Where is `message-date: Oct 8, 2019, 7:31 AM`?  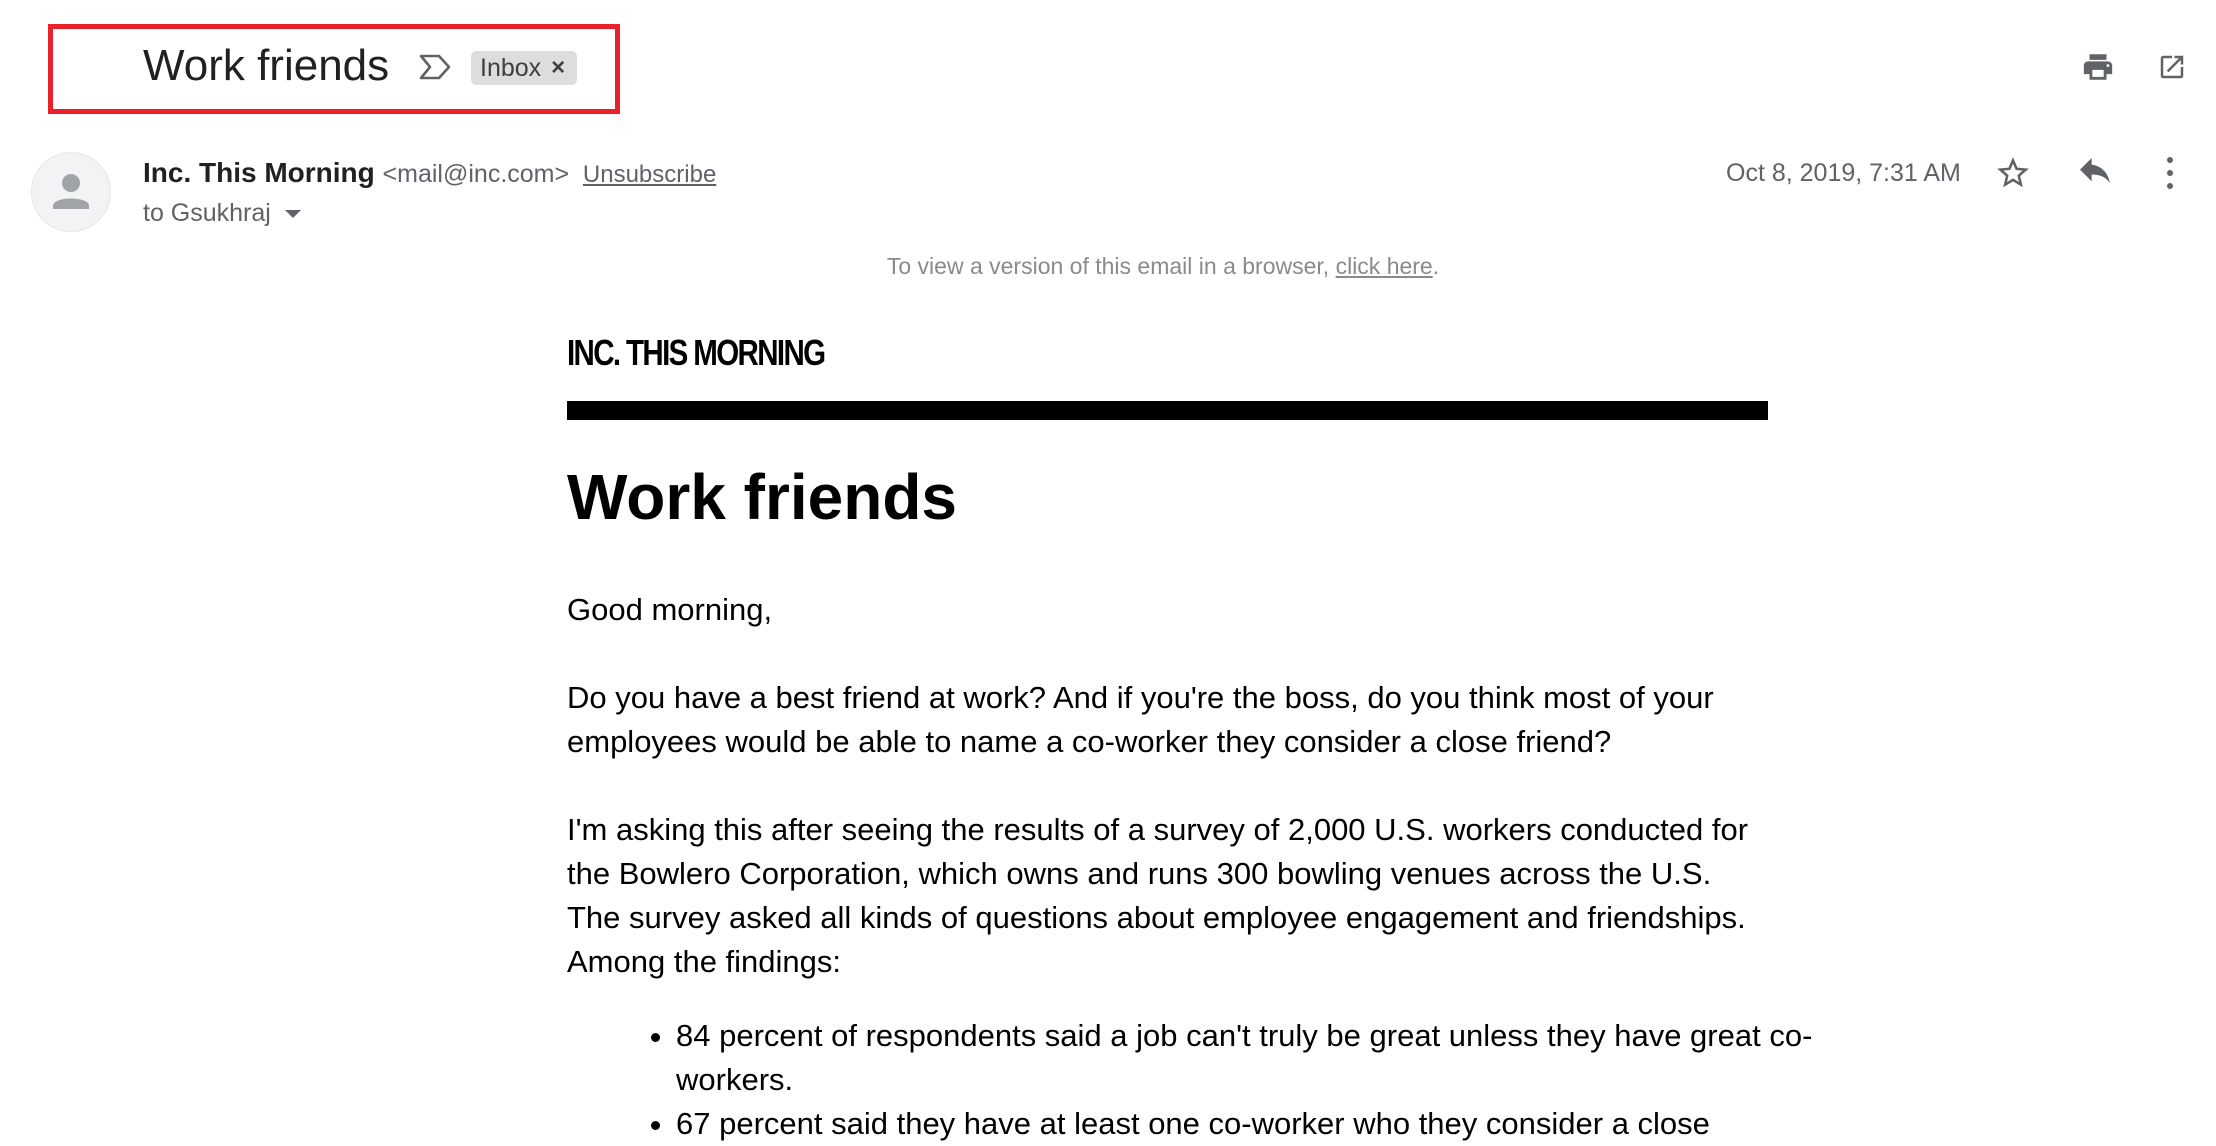
message-date: Oct 8, 2019, 7:31 AM is located at coordinates (1843, 173).